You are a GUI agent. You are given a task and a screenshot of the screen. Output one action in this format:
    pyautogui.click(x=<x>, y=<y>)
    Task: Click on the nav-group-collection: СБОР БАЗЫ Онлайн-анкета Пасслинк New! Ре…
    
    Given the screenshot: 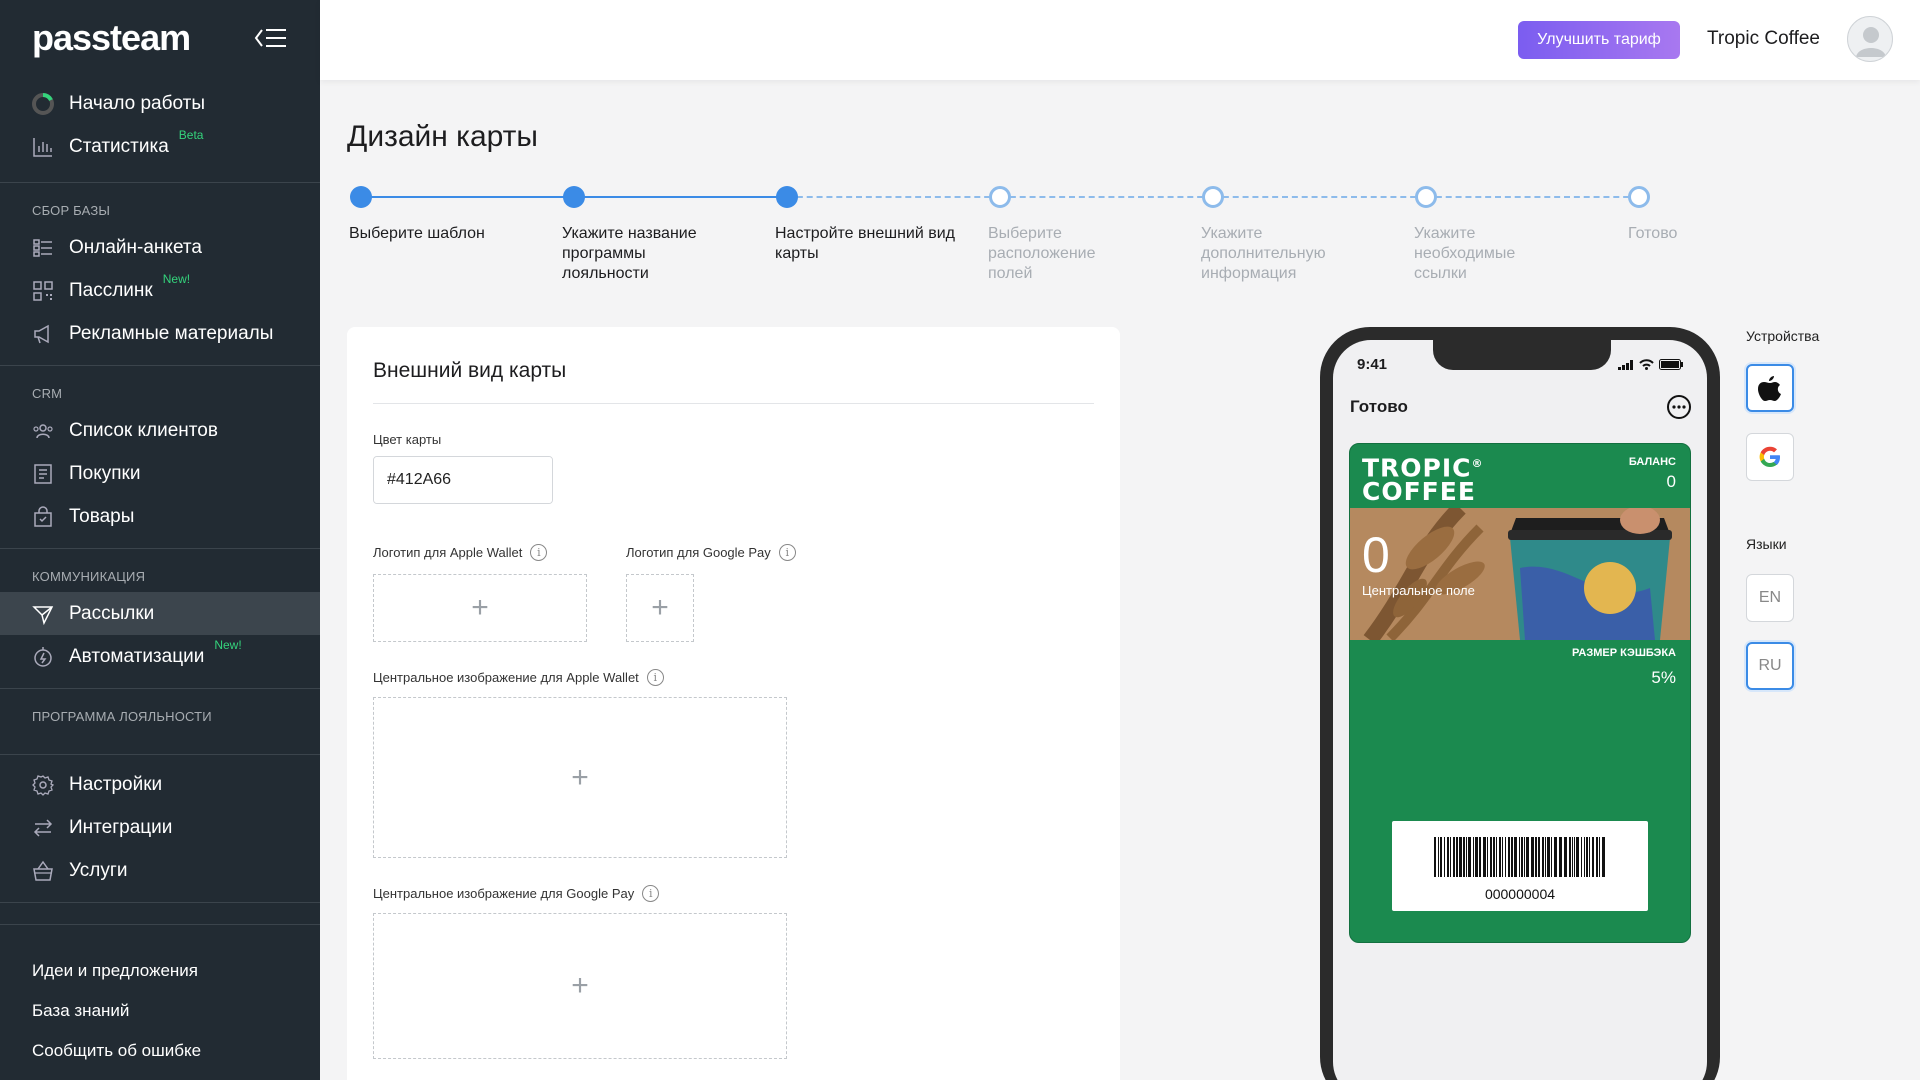 What is the action you would take?
    pyautogui.click(x=160, y=274)
    